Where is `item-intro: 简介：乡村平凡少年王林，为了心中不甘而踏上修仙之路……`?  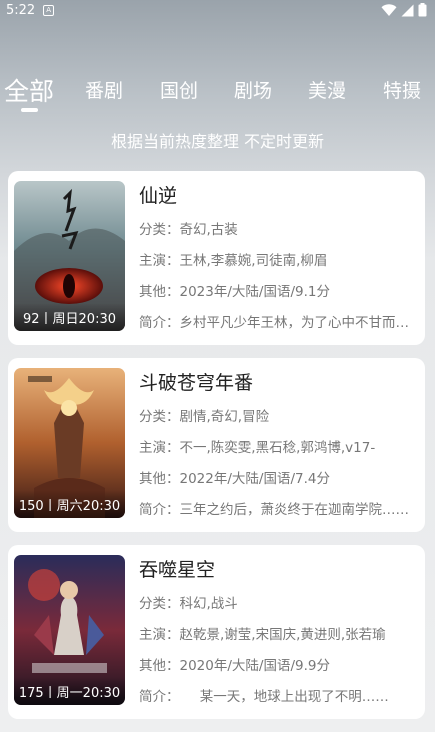 item-intro: 简介：乡村平凡少年王林，为了心中不甘而踏上修仙之路…… is located at coordinates (276, 323).